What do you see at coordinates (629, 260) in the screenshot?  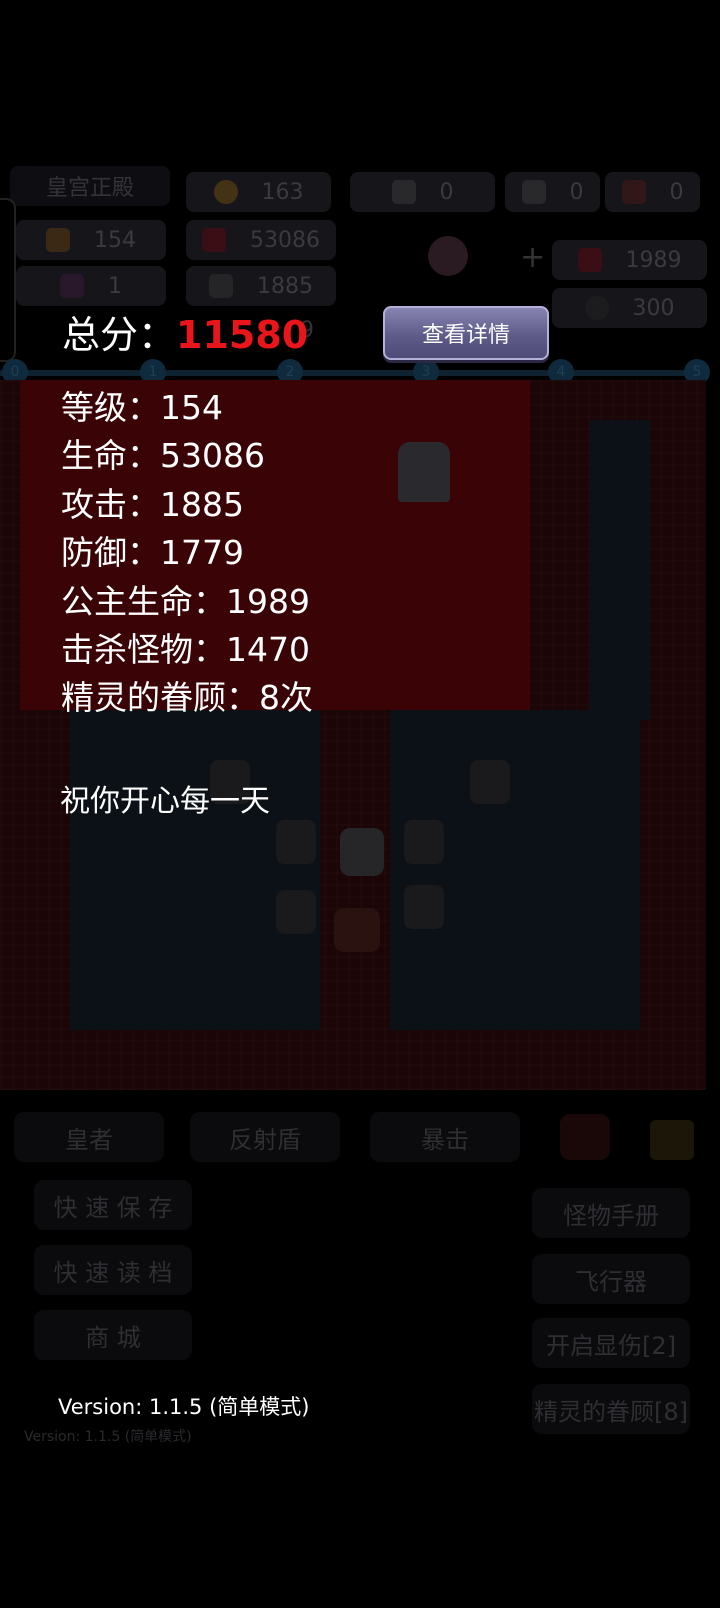 I see `princess-hp-counter: 1989` at bounding box center [629, 260].